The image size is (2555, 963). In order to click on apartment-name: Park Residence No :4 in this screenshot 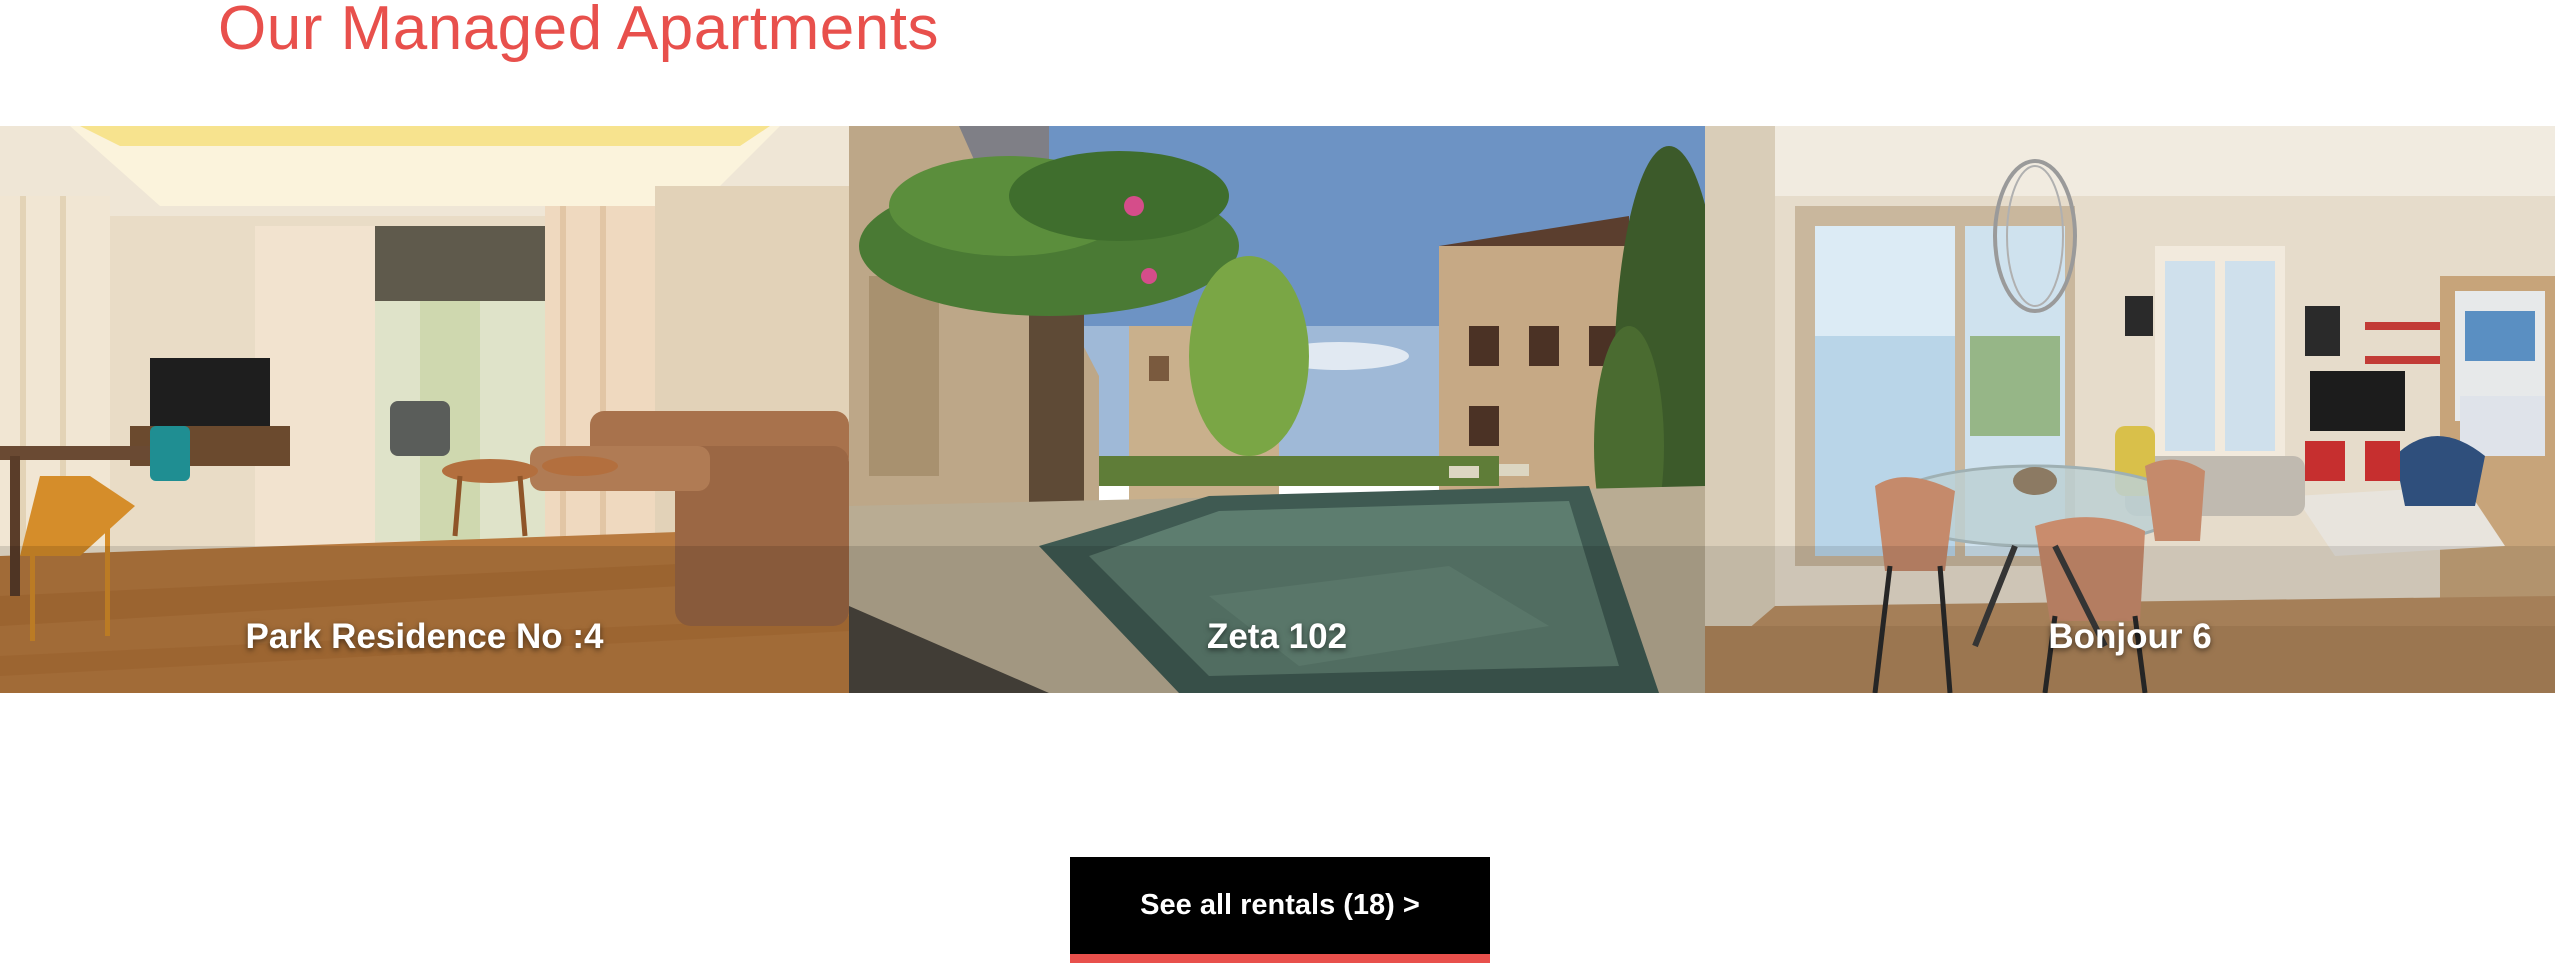, I will do `click(424, 636)`.